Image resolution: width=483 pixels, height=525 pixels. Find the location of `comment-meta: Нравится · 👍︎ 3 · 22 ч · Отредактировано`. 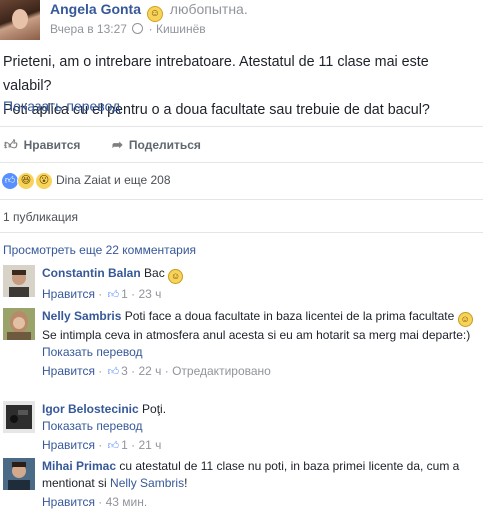

comment-meta: Нравится · 👍︎ 3 · 22 ч · Отредактировано is located at coordinates (156, 371).